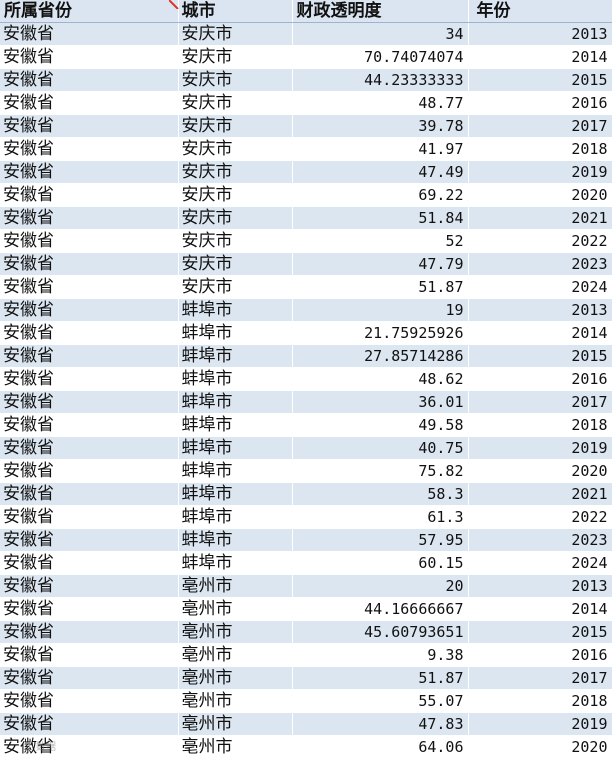 The height and width of the screenshot is (759, 612). What do you see at coordinates (380, 287) in the screenshot?
I see `cell-value: 51.87` at bounding box center [380, 287].